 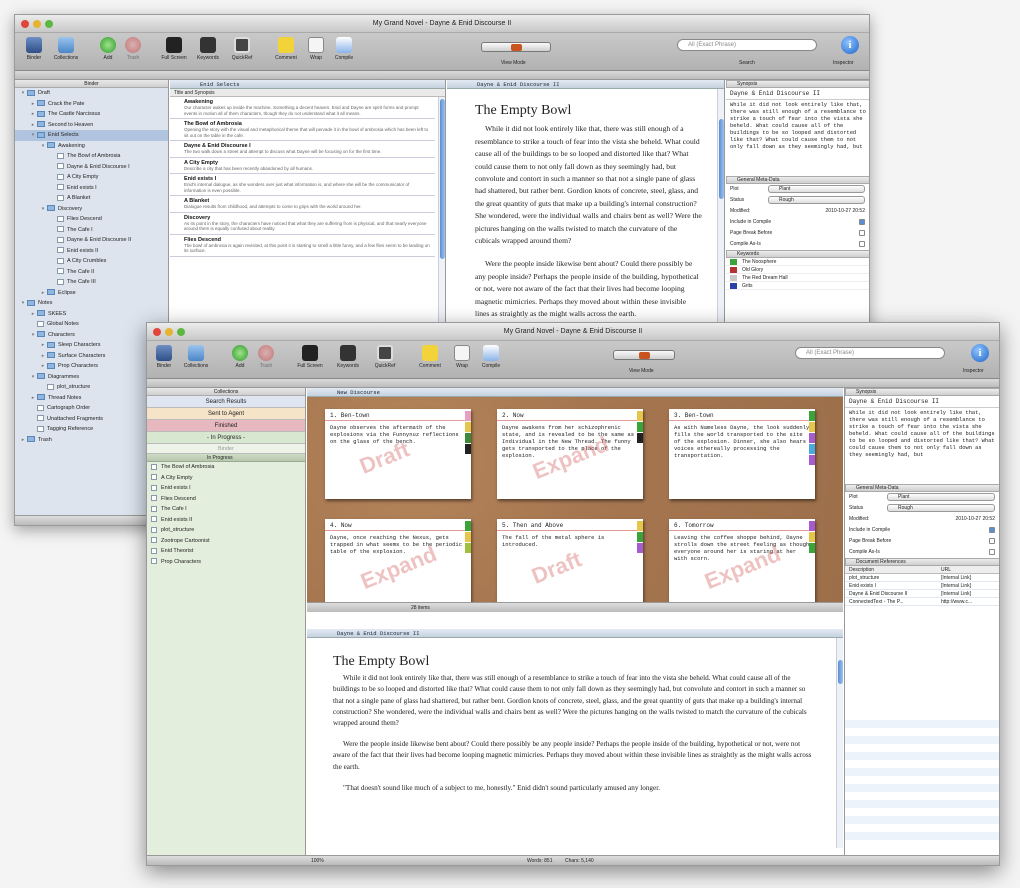 What do you see at coordinates (797, 270) in the screenshot?
I see `keyword-item: Old Glory` at bounding box center [797, 270].